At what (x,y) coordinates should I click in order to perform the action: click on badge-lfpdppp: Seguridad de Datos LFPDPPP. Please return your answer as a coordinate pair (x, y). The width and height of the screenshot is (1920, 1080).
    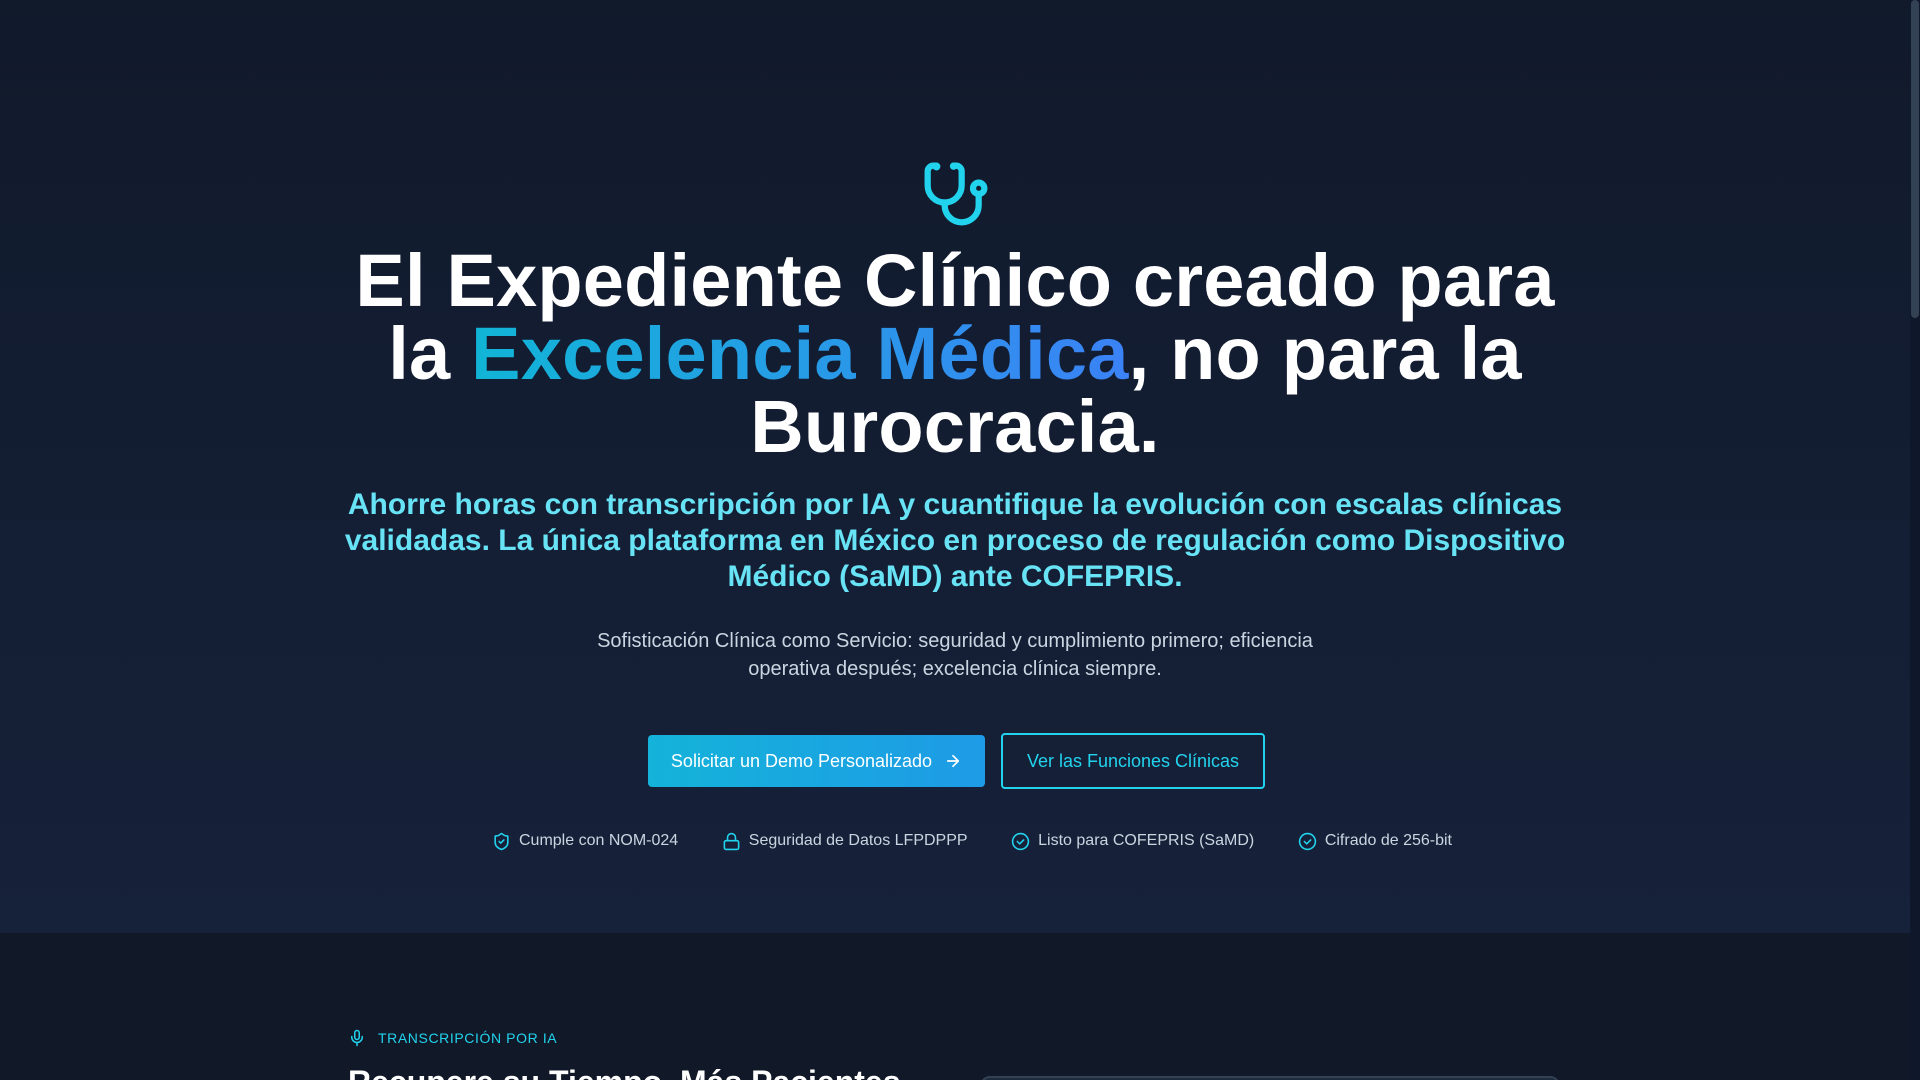
    Looking at the image, I should click on (845, 841).